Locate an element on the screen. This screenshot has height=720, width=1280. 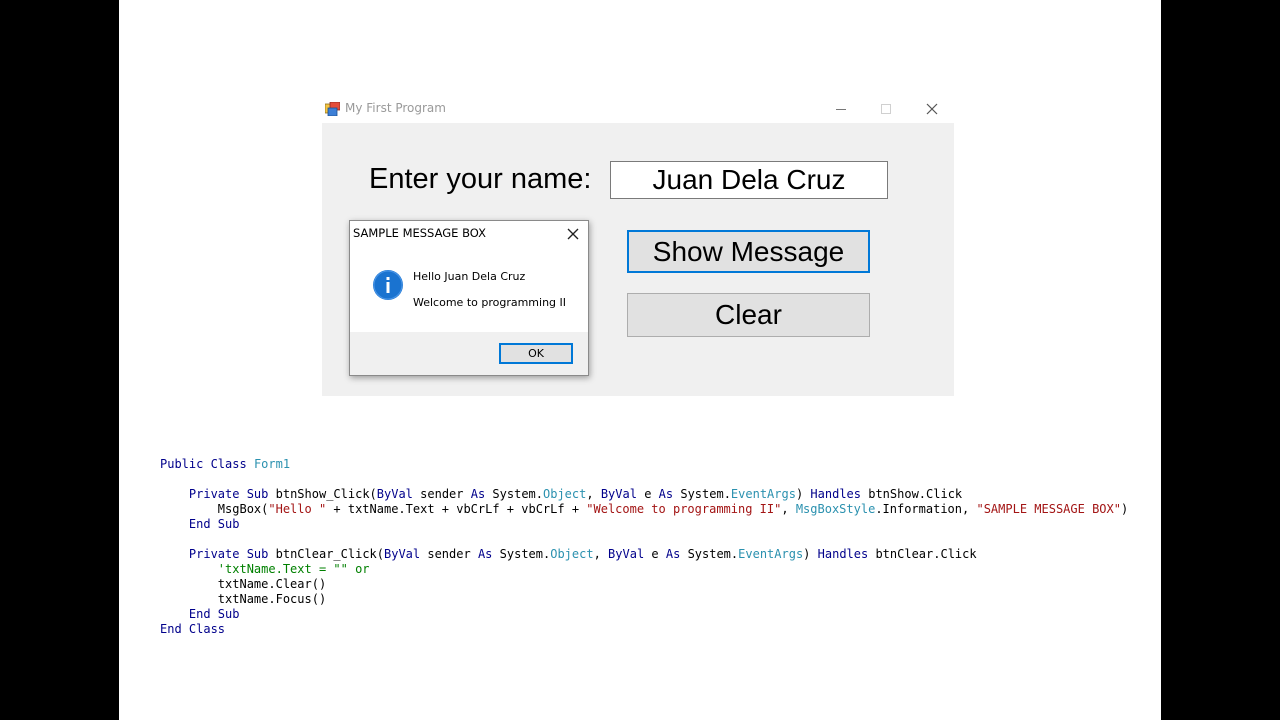
message-line-2: Welcome to programming II is located at coordinates (490, 302).